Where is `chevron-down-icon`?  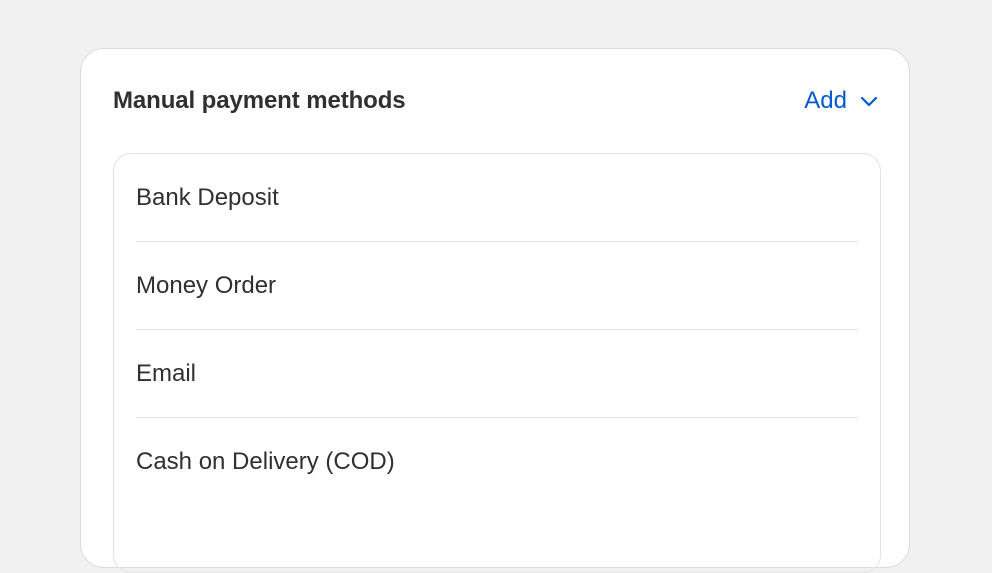
chevron-down-icon is located at coordinates (869, 101).